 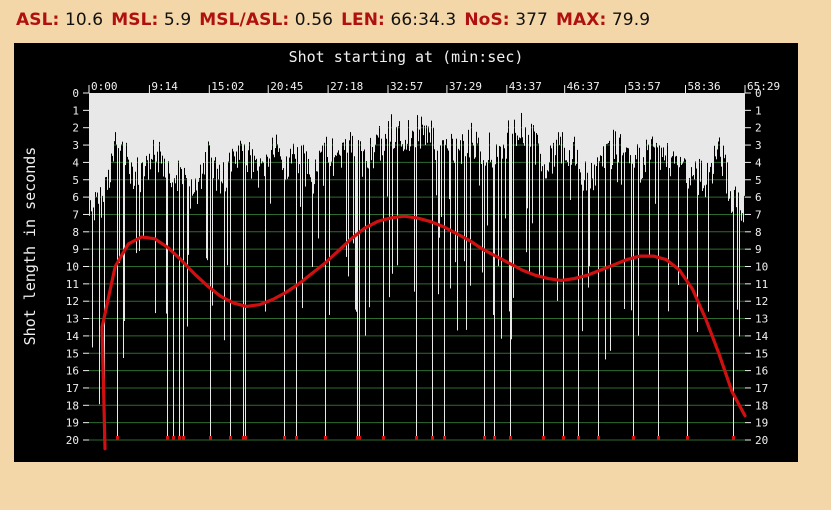 I want to click on stat-label: LEN:, so click(x=363, y=20).